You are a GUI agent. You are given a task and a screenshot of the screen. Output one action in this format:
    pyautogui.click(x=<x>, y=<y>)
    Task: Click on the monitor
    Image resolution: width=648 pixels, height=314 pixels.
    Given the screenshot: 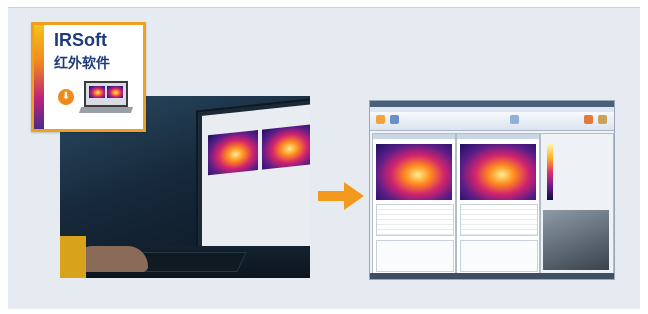 What is the action you would take?
    pyautogui.click(x=253, y=181)
    